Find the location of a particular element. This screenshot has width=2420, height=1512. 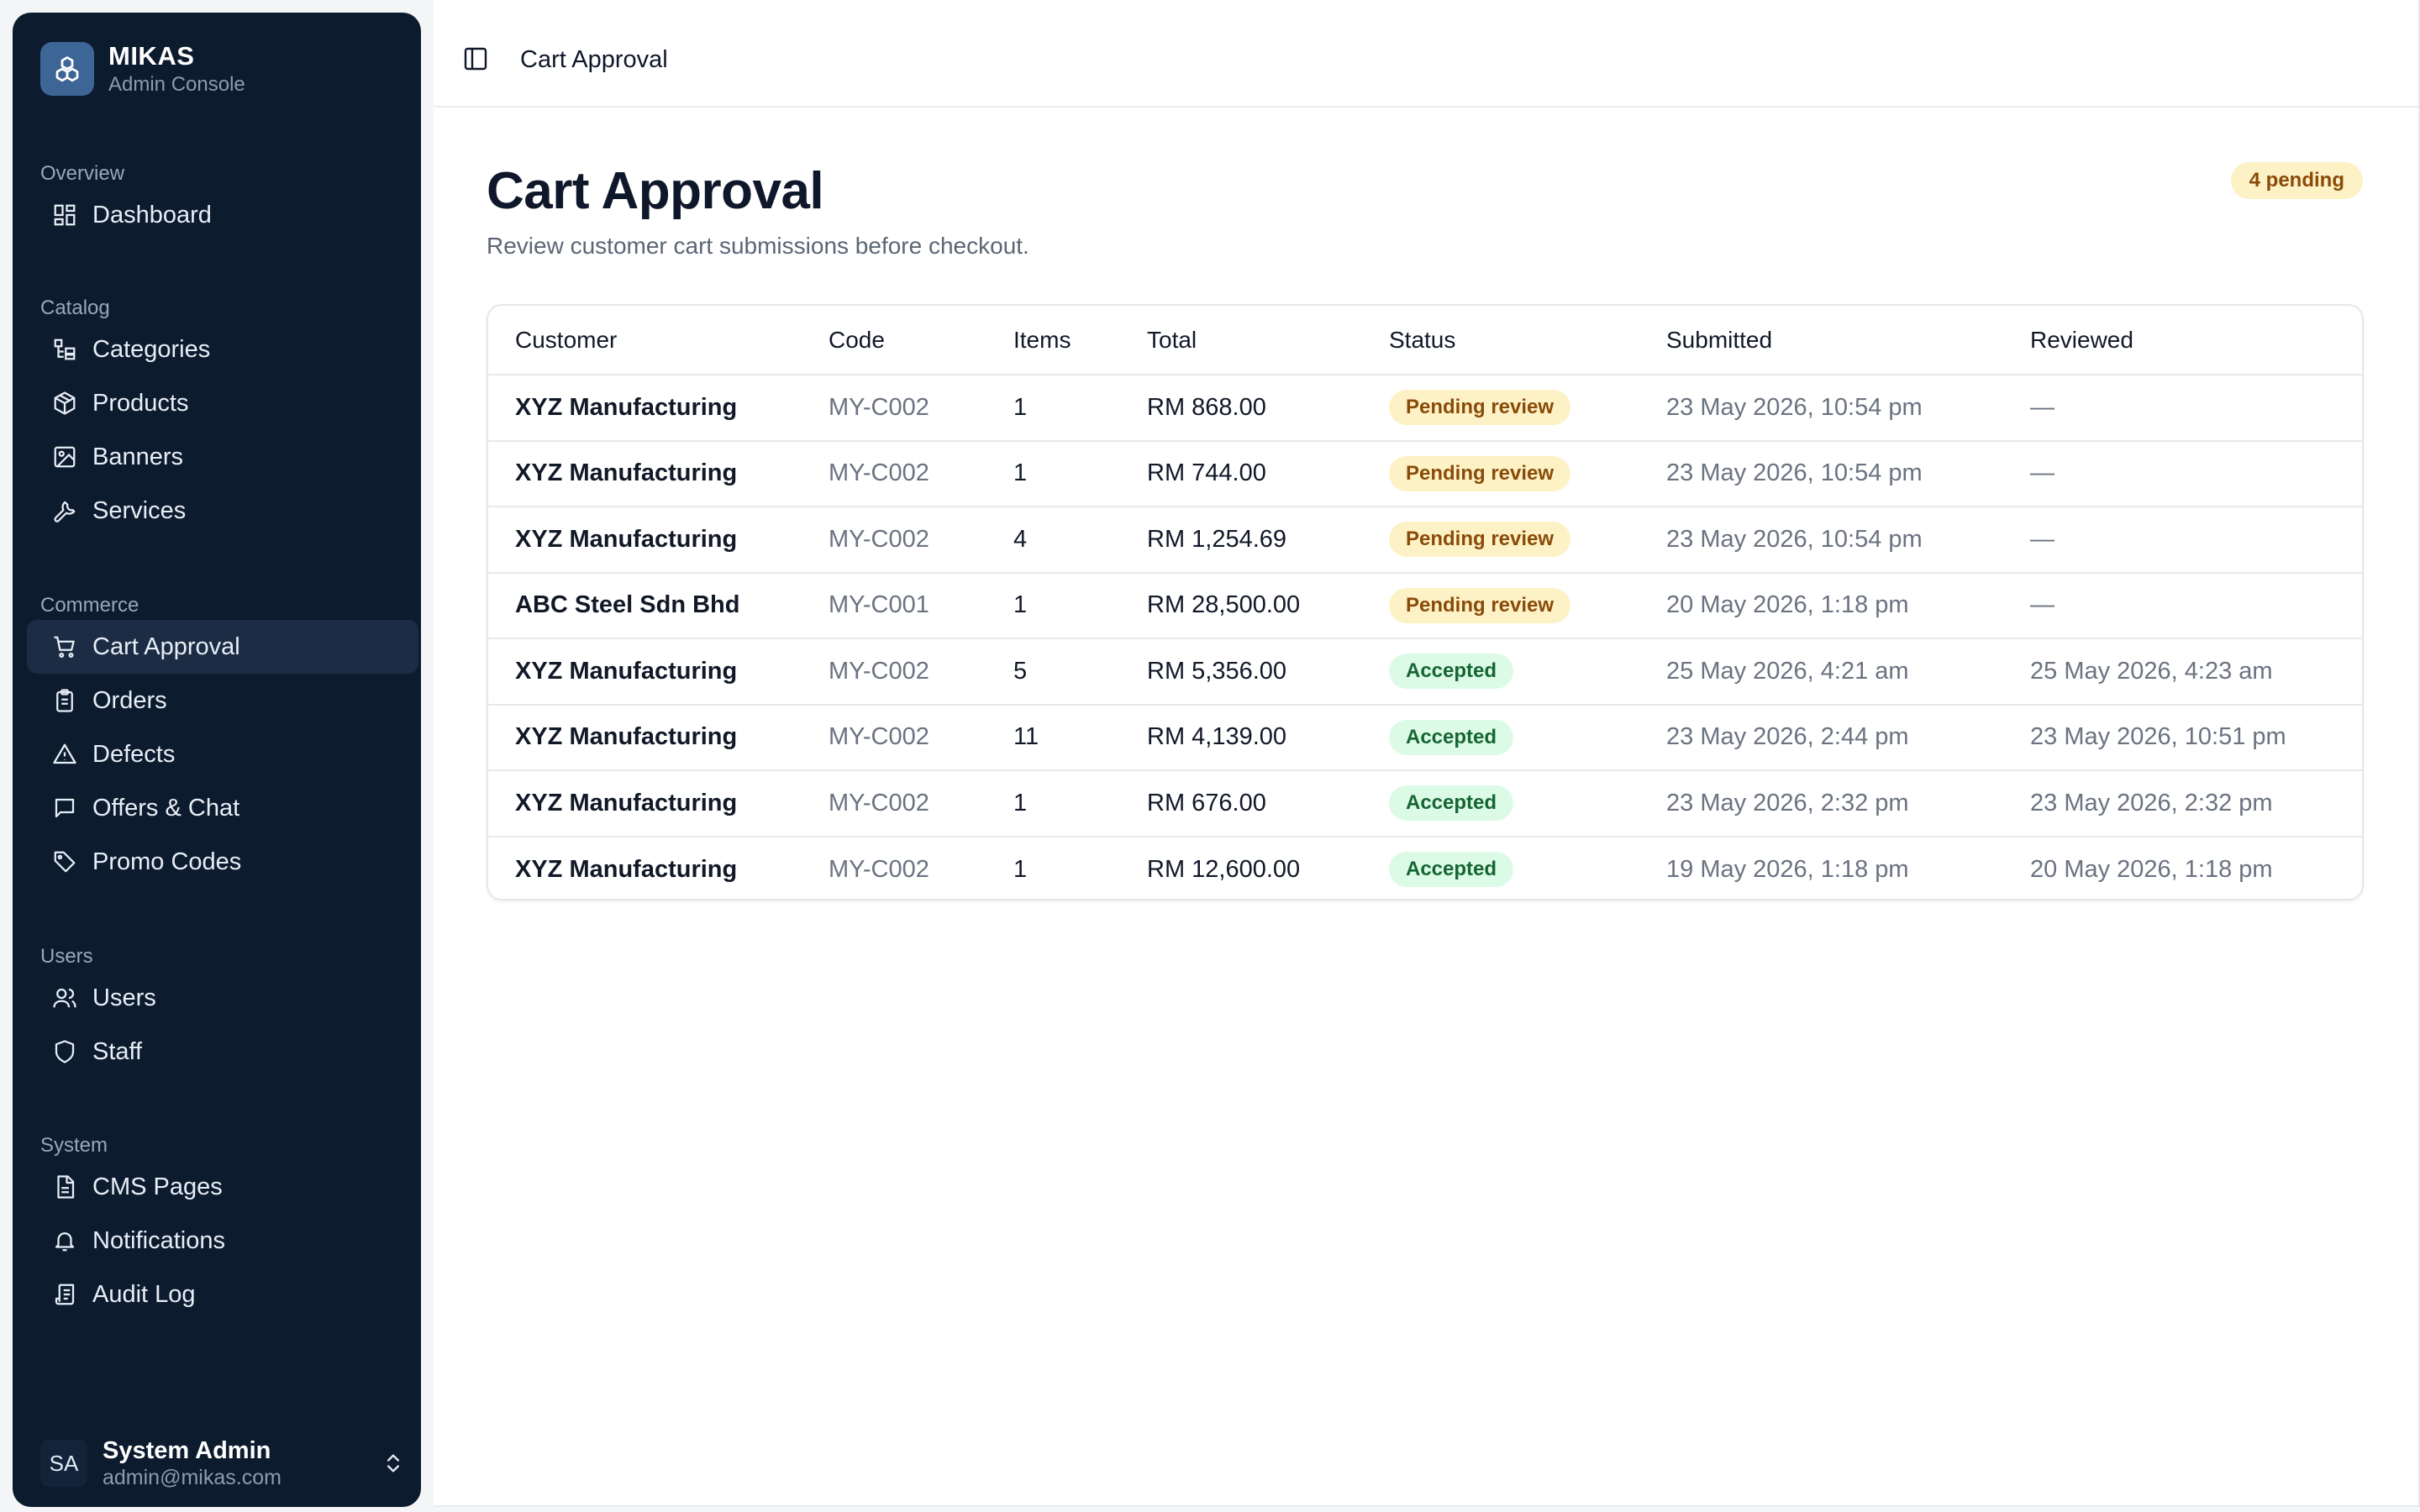

sidebar-item-banners: Banners is located at coordinates (223, 457).